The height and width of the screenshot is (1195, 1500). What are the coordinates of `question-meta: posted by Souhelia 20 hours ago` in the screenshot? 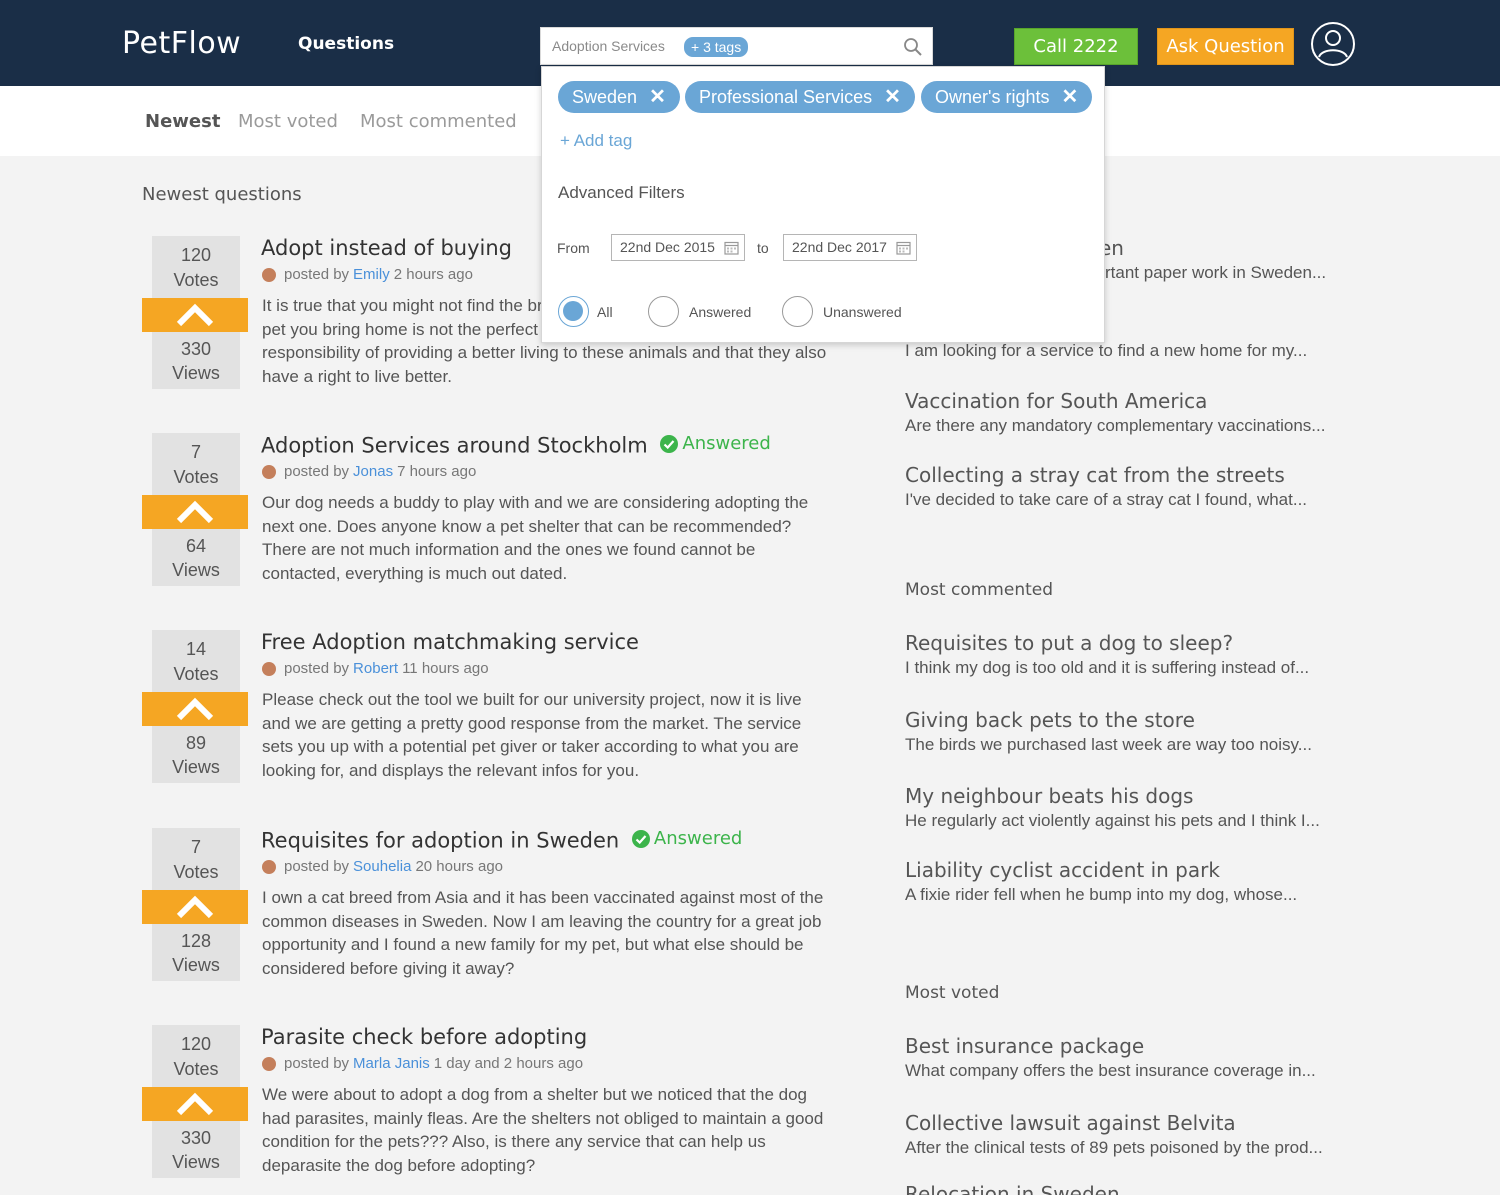 It's located at (382, 866).